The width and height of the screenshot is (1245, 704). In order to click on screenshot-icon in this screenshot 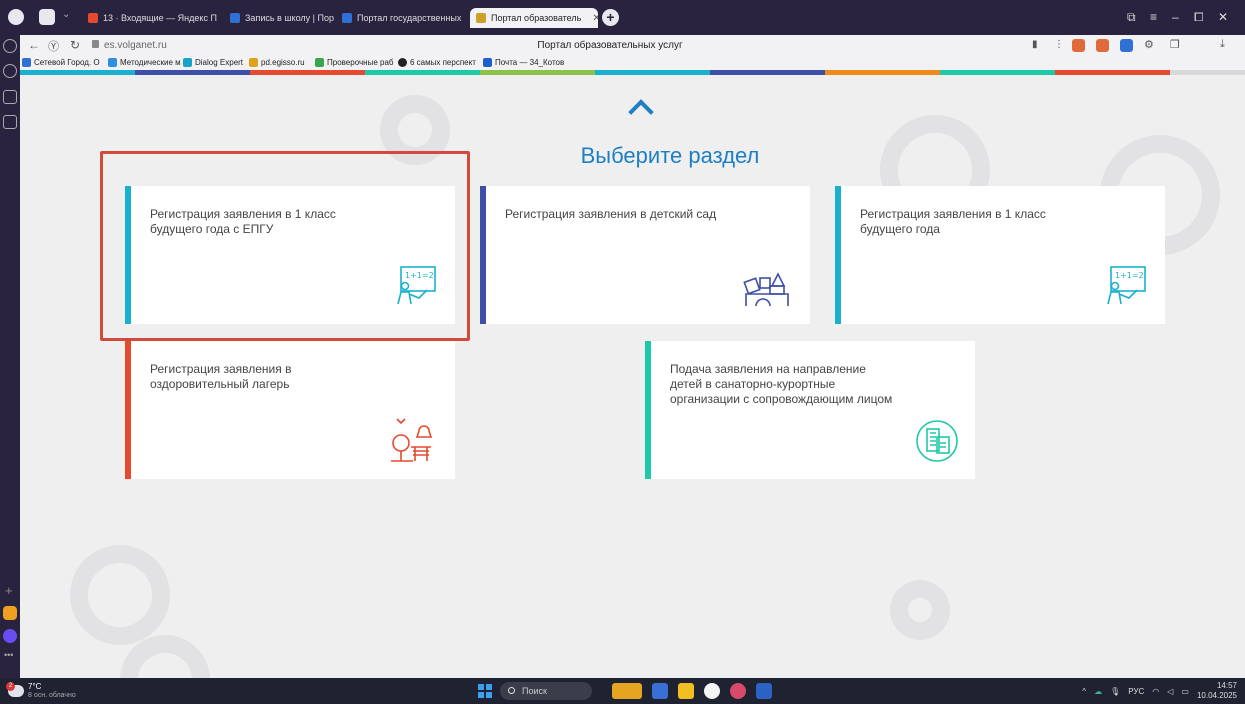, I will do `click(10, 122)`.